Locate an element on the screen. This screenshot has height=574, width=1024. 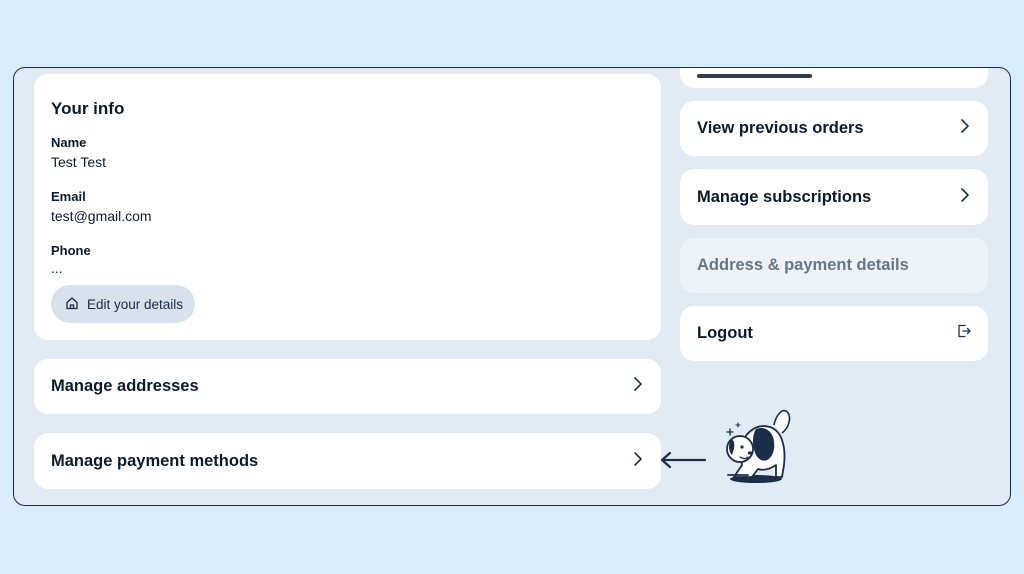
menu-card-partial is located at coordinates (834, 78).